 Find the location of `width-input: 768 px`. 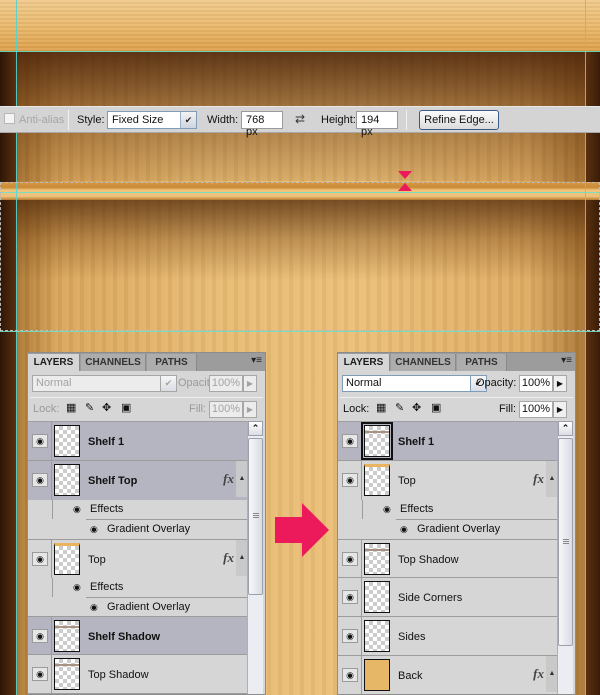

width-input: 768 px is located at coordinates (262, 124).